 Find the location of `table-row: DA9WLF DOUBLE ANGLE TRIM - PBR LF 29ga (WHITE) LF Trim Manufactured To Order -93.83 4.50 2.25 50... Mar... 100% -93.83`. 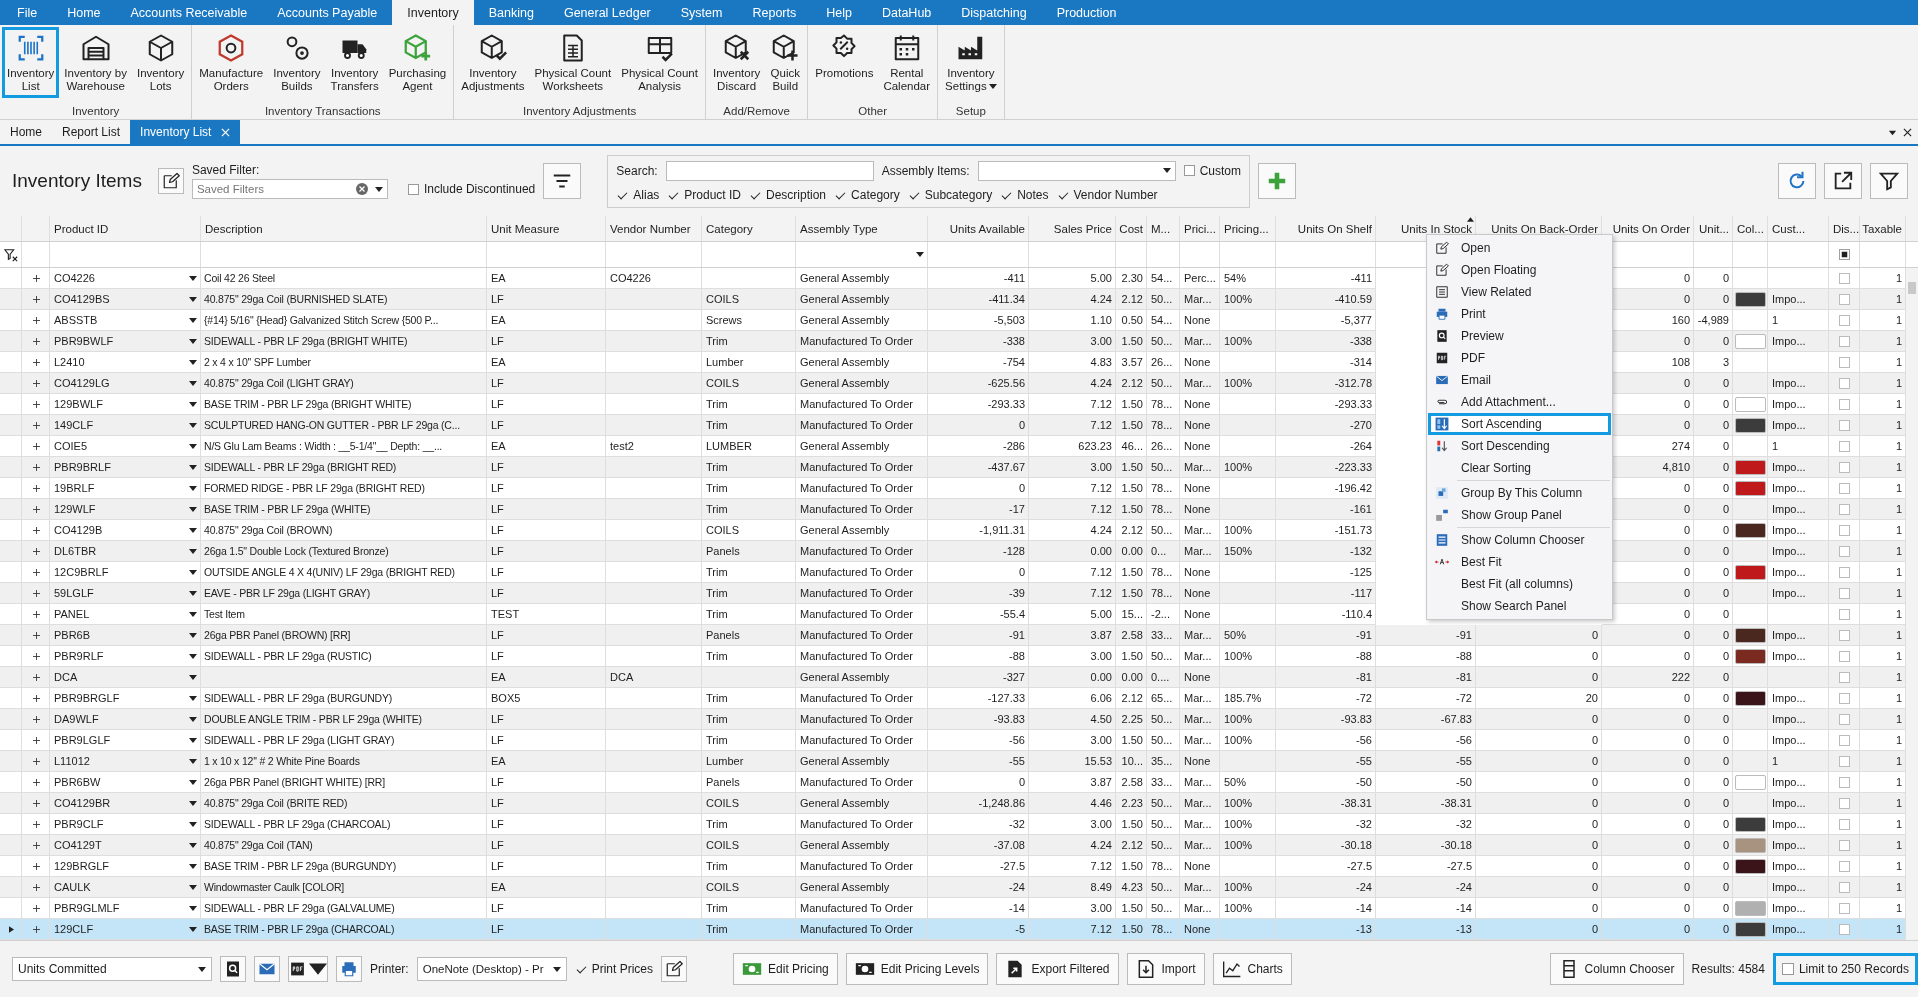

table-row: DA9WLF DOUBLE ANGLE TRIM - PBR LF 29ga (WHITE) LF Trim Manufactured To Order -93.83 4.50 2.25 50... Mar... 100% -93.83 is located at coordinates (688, 719).